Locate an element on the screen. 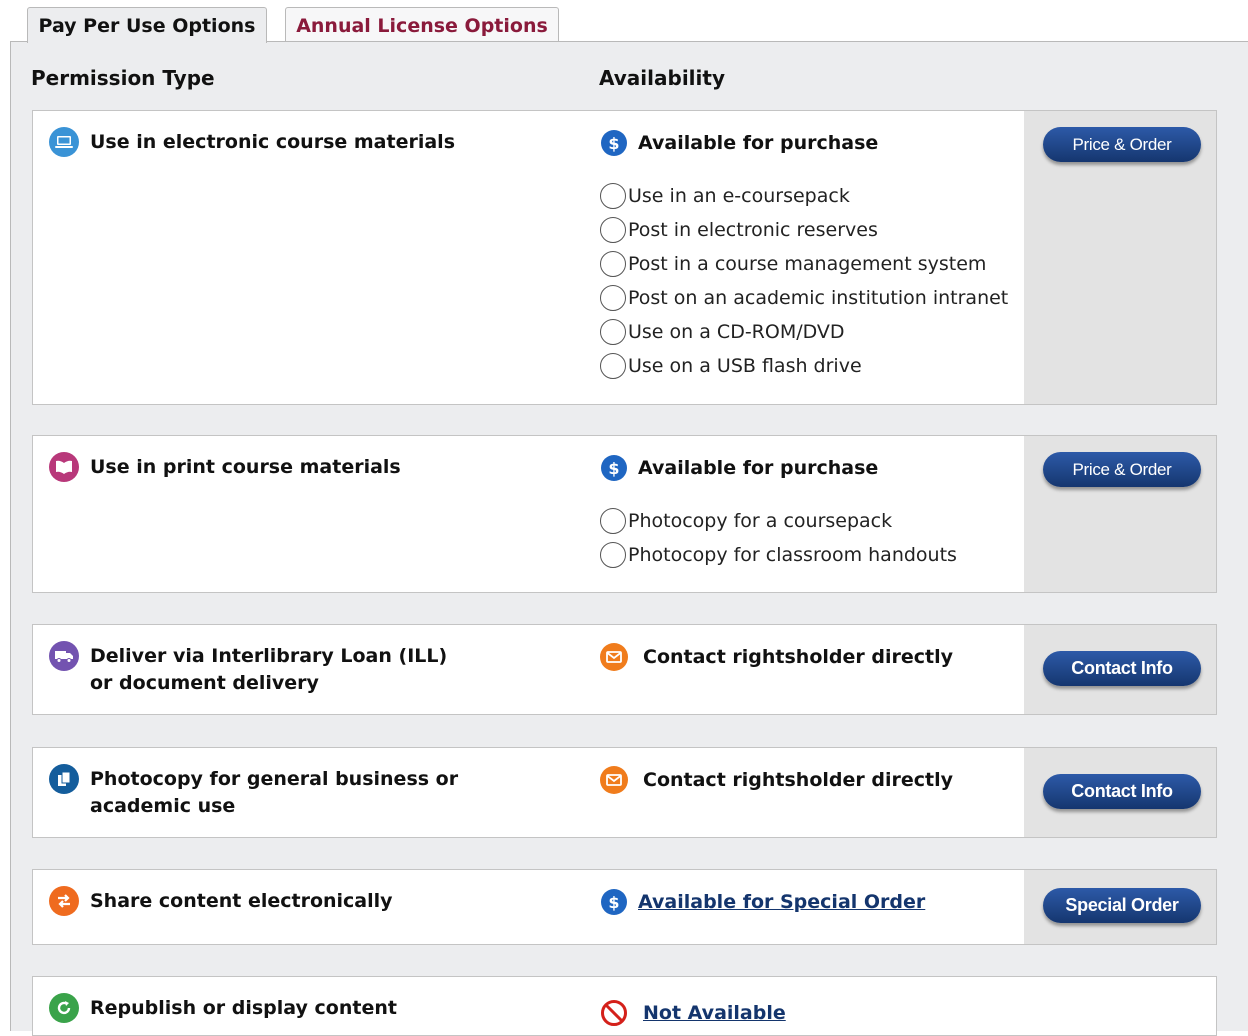 This screenshot has width=1248, height=1036. share-arrows-icon is located at coordinates (64, 901).